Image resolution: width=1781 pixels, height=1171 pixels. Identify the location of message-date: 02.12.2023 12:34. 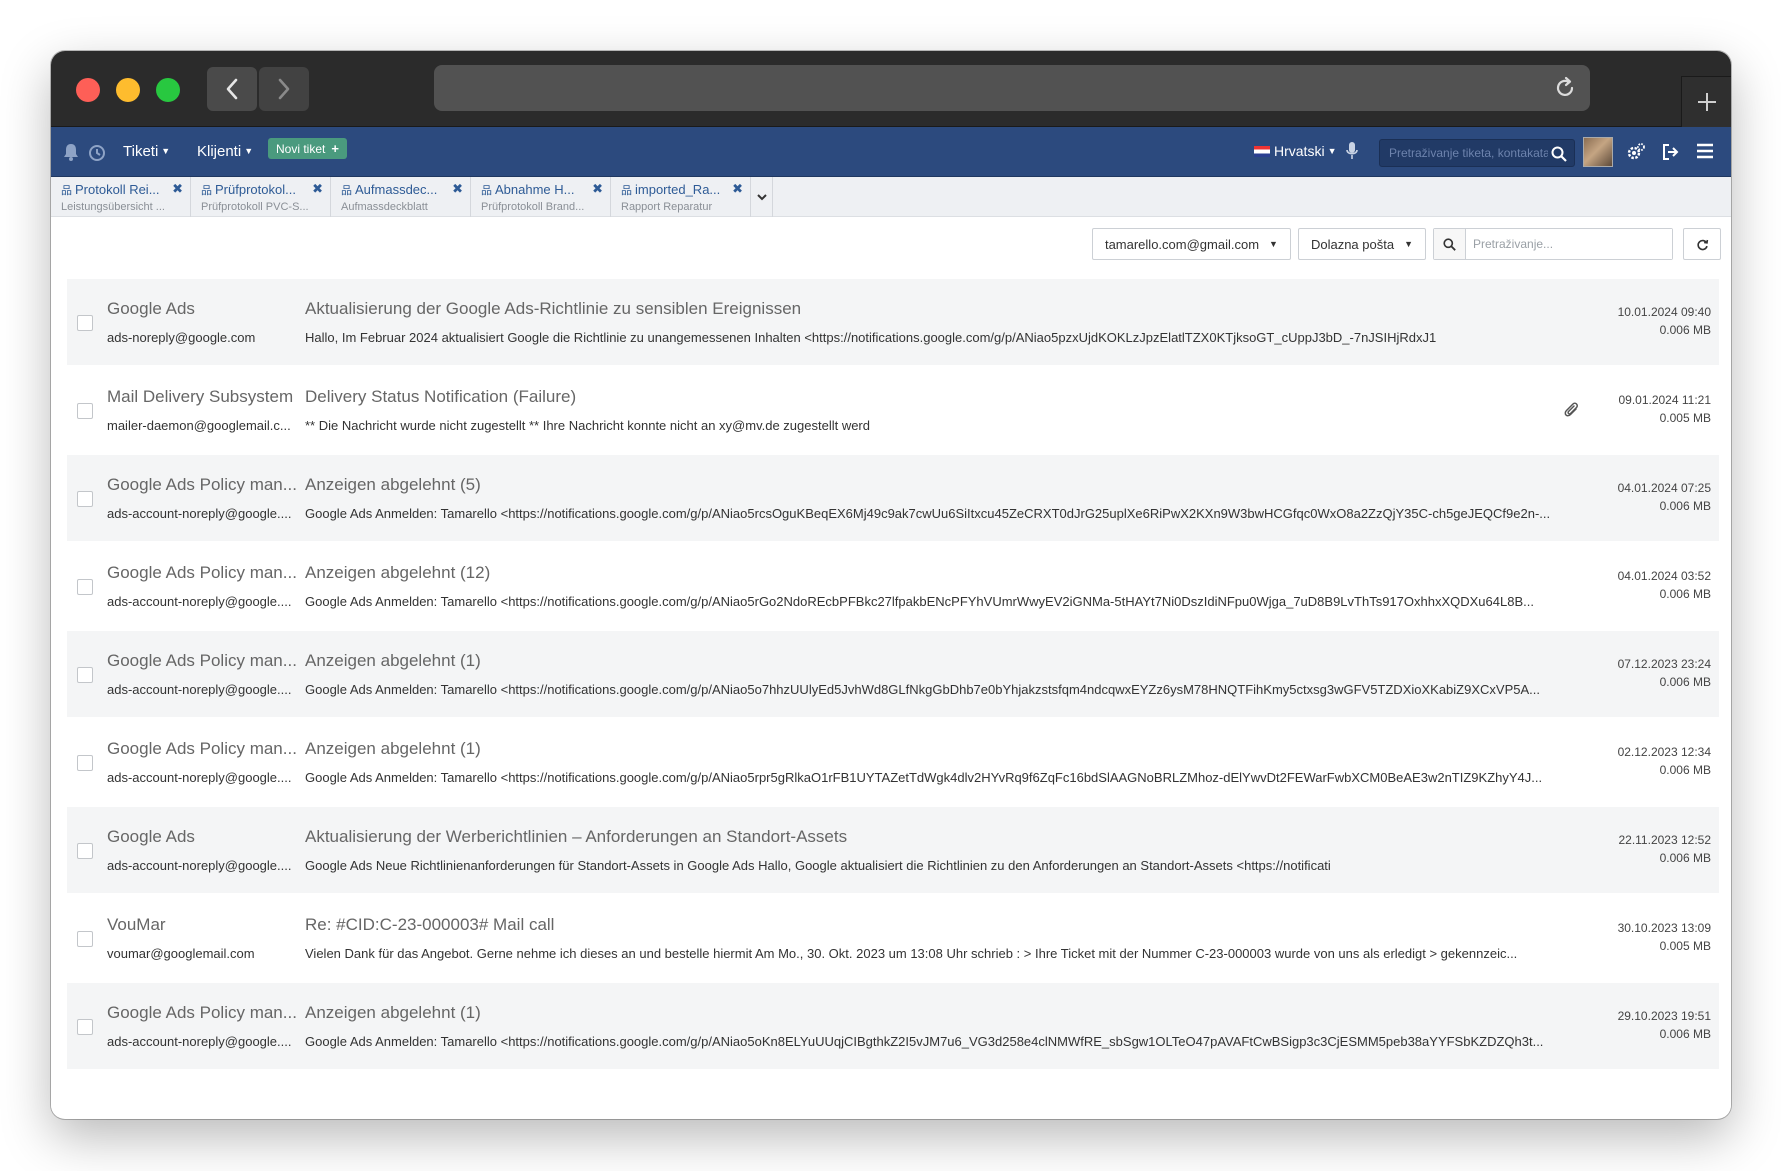
(1664, 752).